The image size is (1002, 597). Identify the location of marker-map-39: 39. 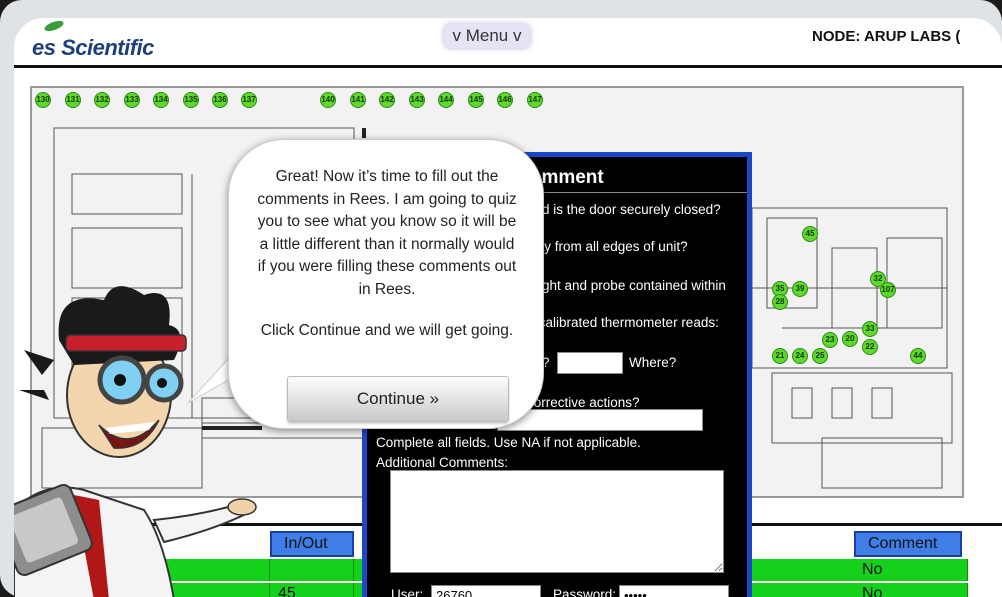
(800, 289).